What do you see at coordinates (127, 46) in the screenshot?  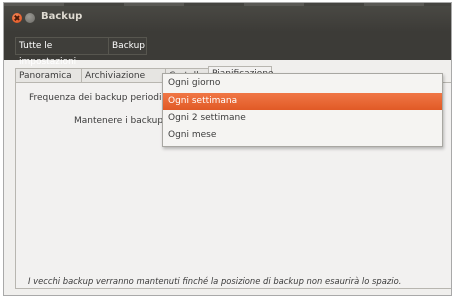 I see `breadcrumb-backup: Backup` at bounding box center [127, 46].